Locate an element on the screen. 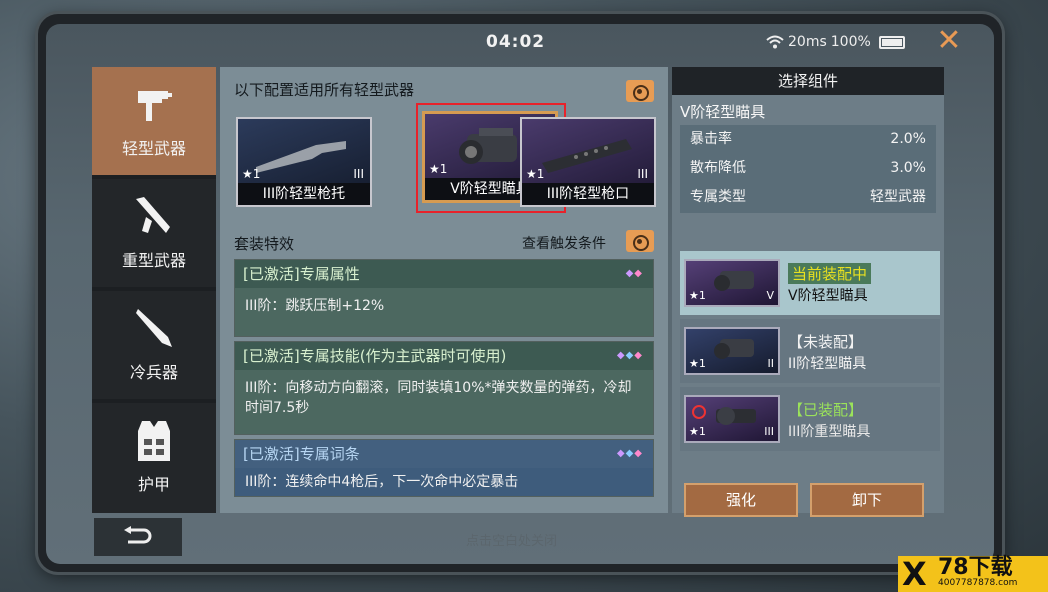 This screenshot has width=1048, height=592. smg-icon is located at coordinates (155, 106).